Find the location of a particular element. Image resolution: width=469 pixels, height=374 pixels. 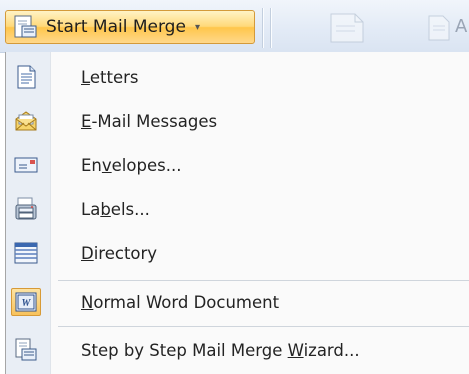

envelope-icon is located at coordinates (26, 165).